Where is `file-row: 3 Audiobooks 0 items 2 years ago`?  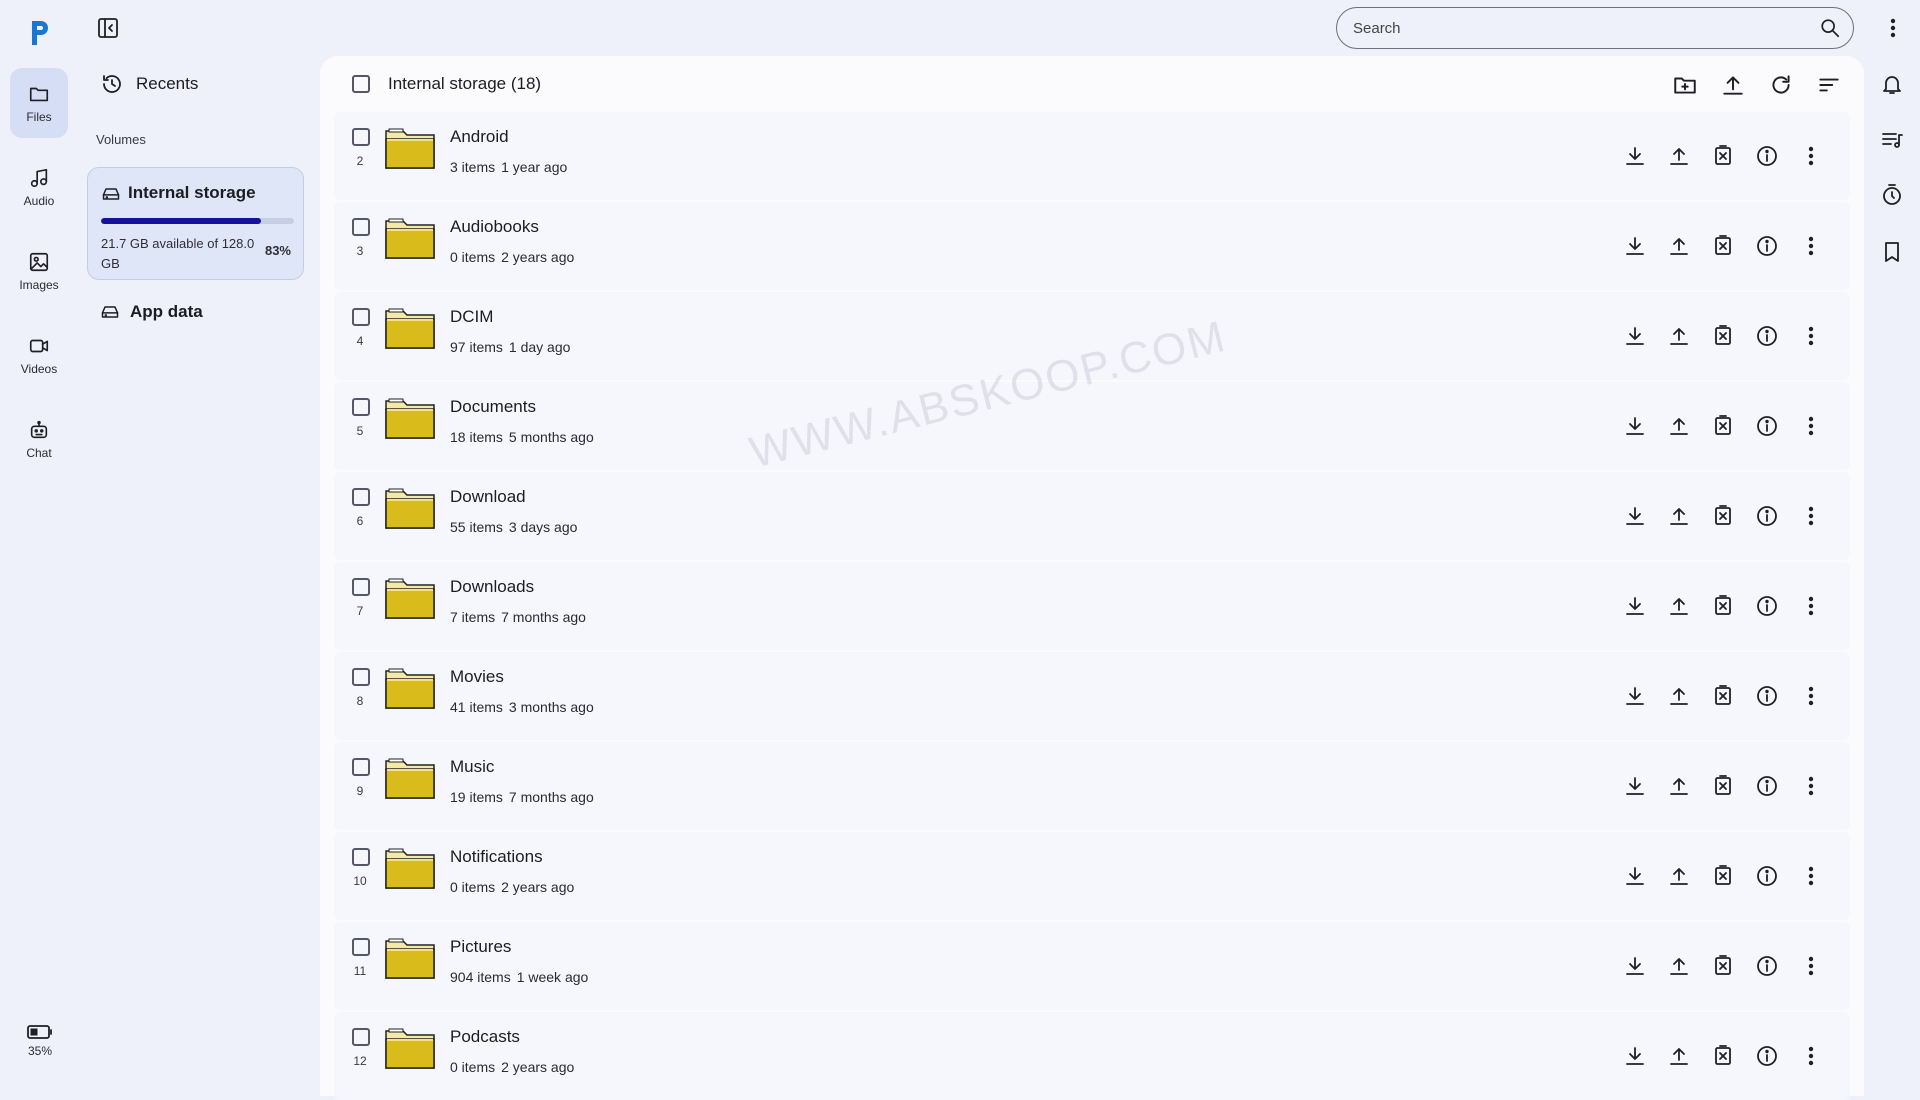
file-row: 3 Audiobooks 0 items 2 years ago is located at coordinates (1092, 246).